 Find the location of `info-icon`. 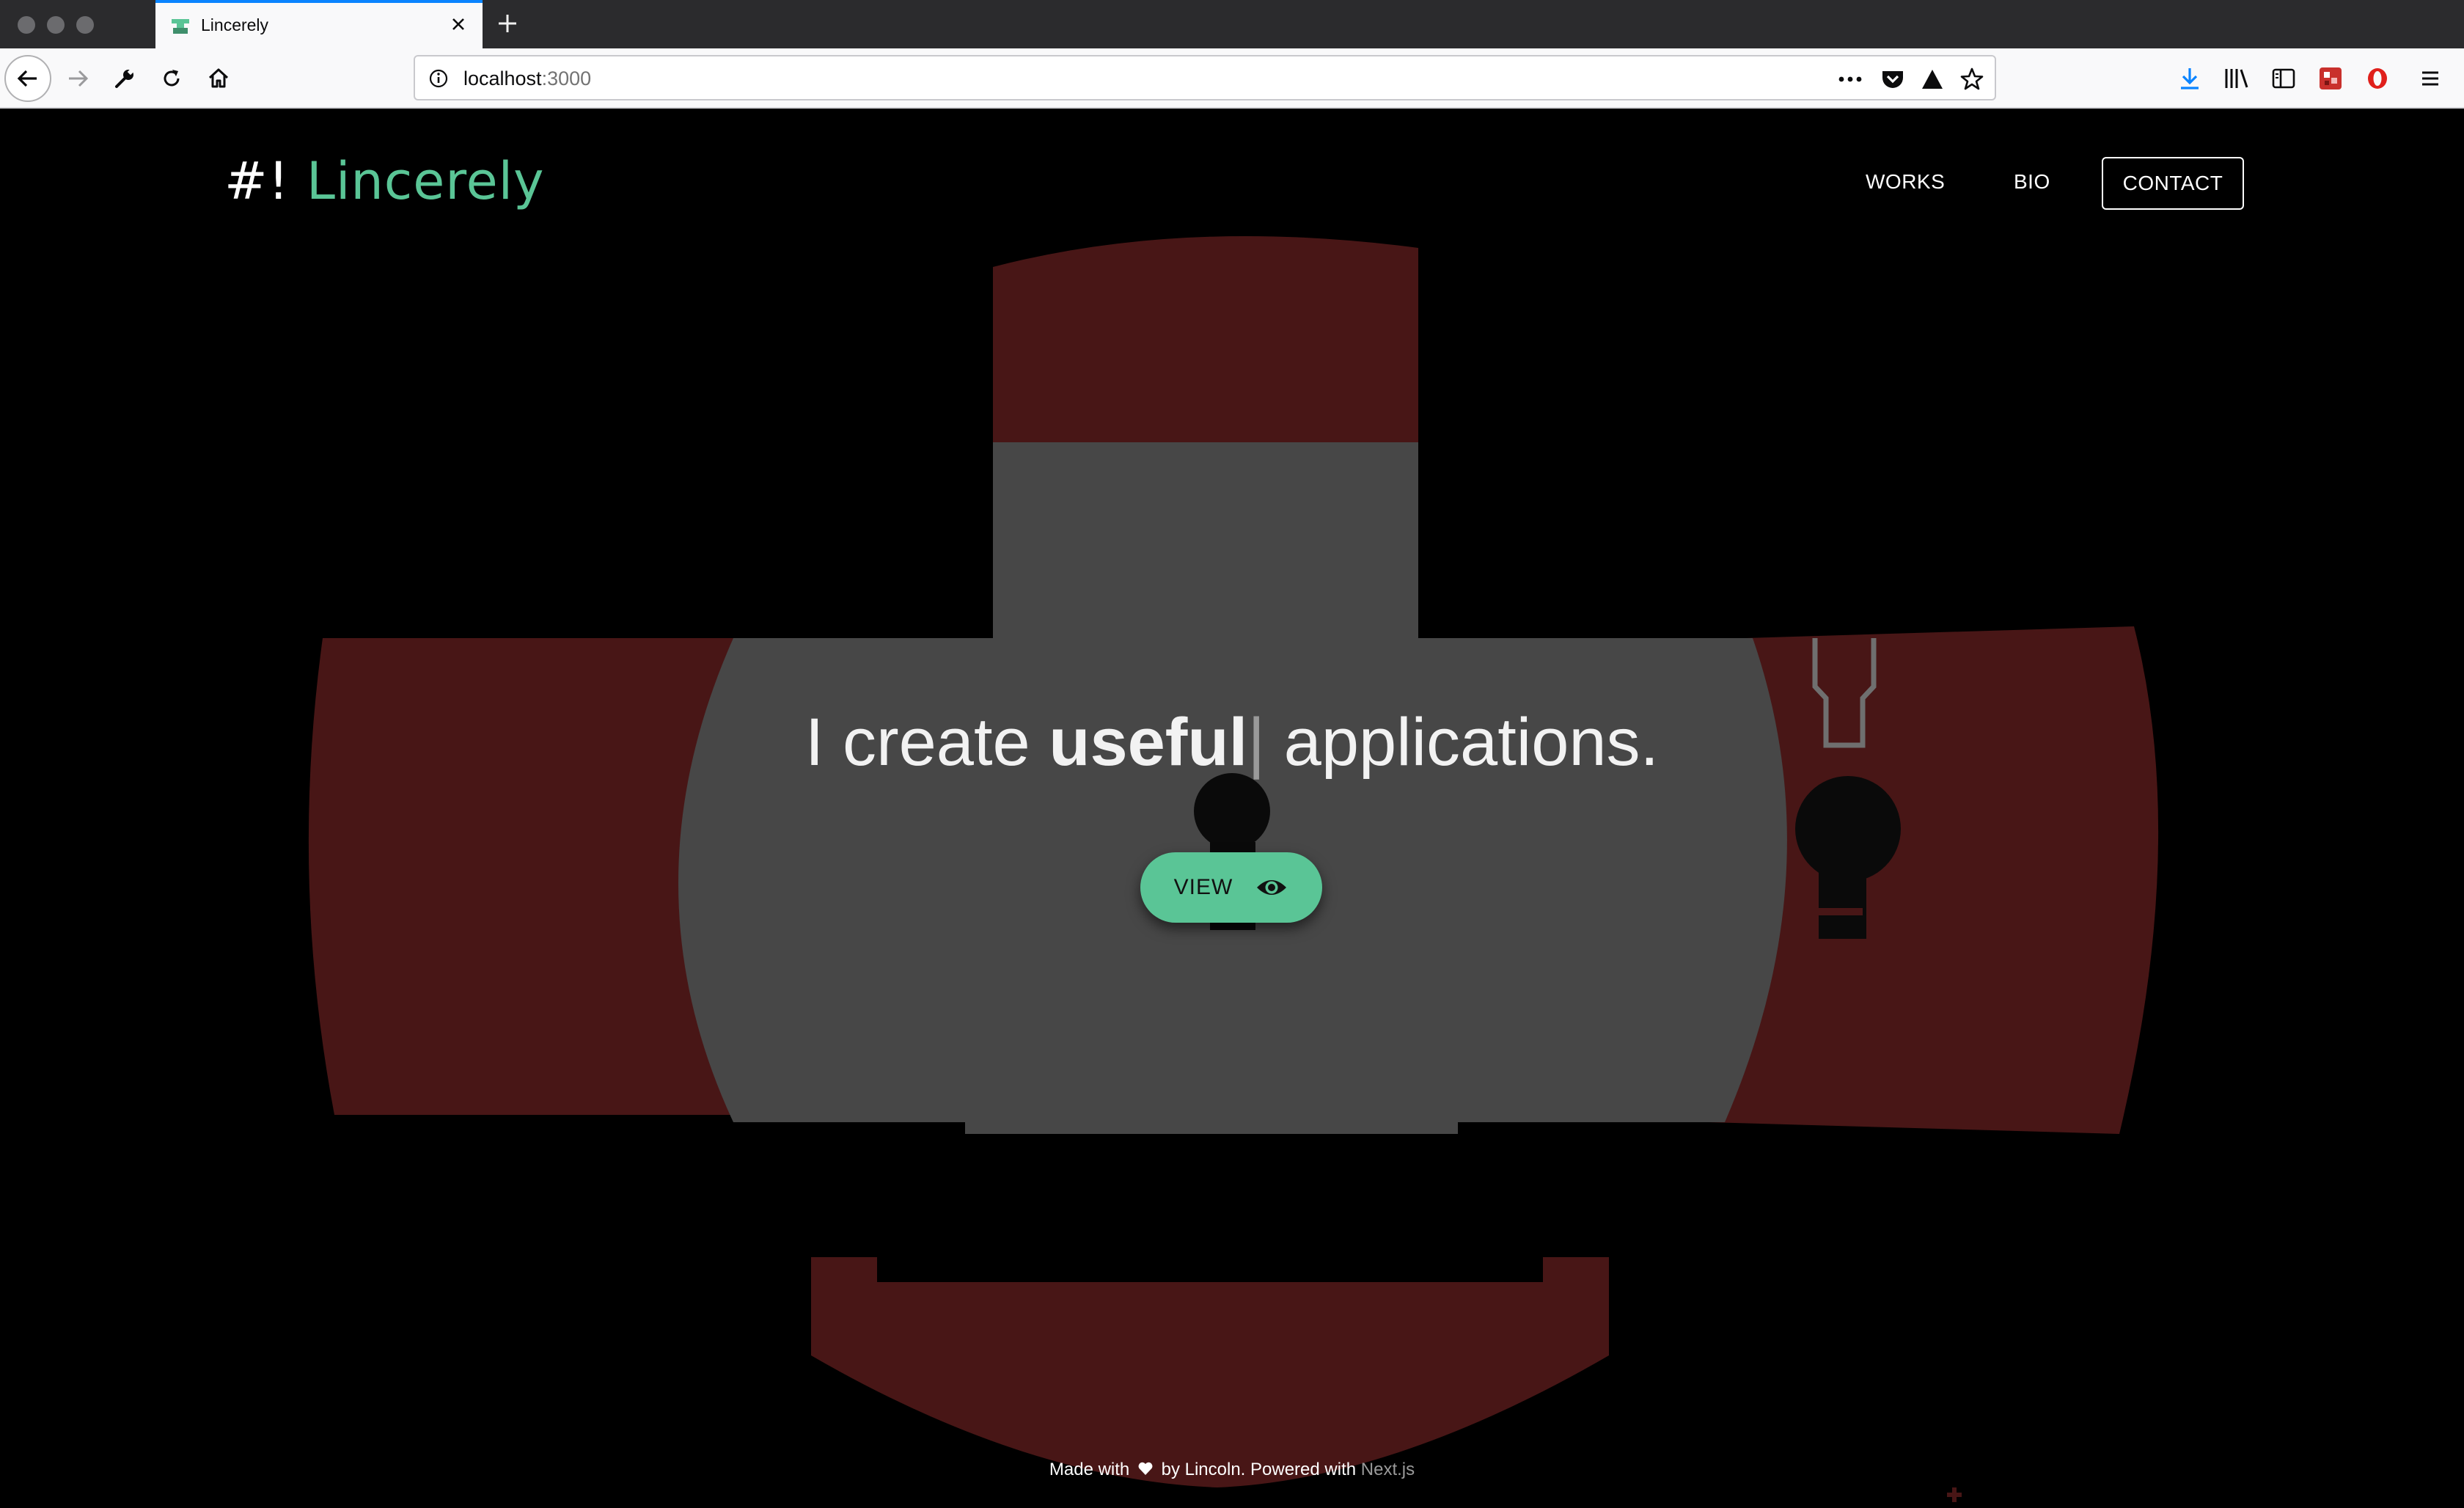

info-icon is located at coordinates (438, 78).